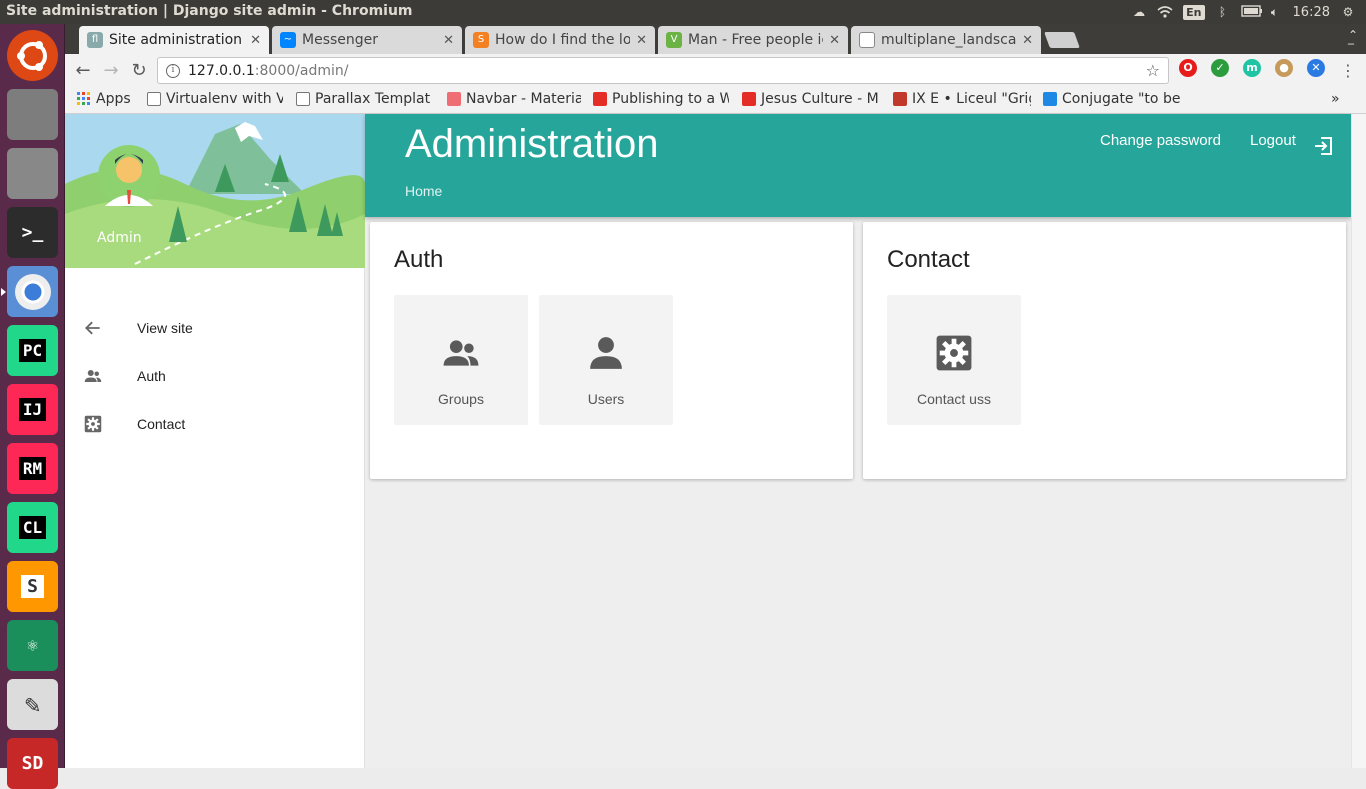  Describe the element at coordinates (32, 586) in the screenshot. I see `launcher-sublime-icon: S` at that location.